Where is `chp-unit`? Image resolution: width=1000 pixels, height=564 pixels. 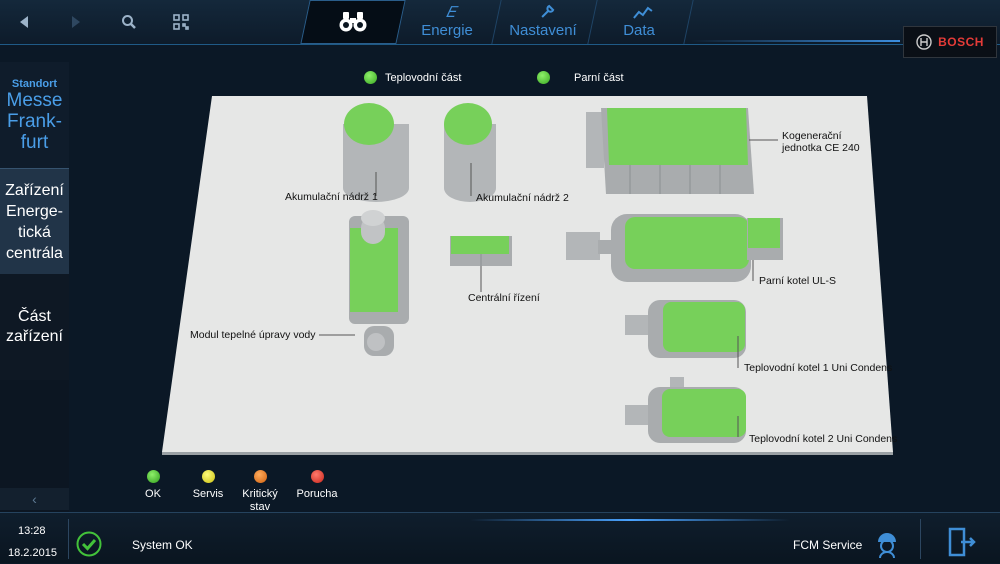
chp-unit is located at coordinates (670, 151).